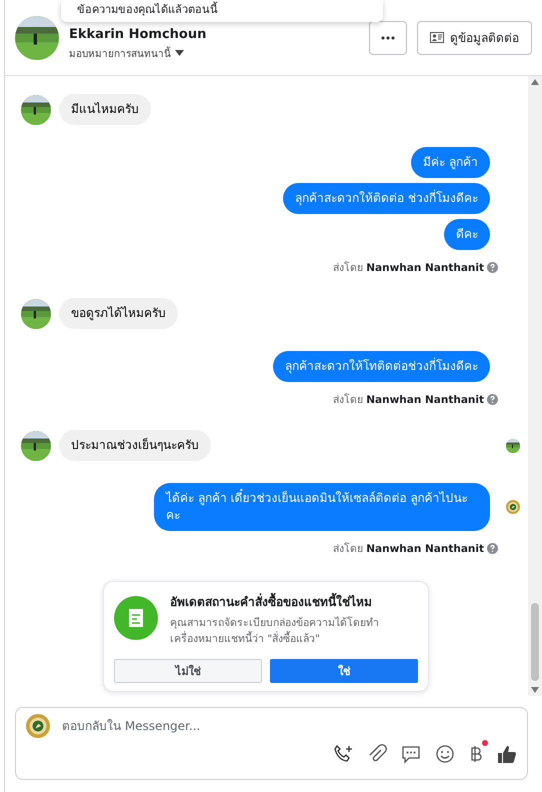 The image size is (542, 792). What do you see at coordinates (188, 671) in the screenshot?
I see `decline-button: ไม่ใช่` at bounding box center [188, 671].